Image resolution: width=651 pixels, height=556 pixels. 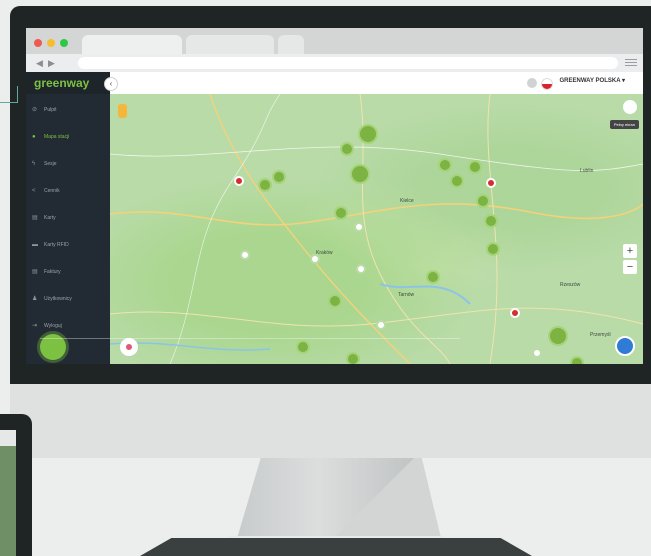 I want to click on sidebar-item-label: Pulpit, so click(x=50, y=110).